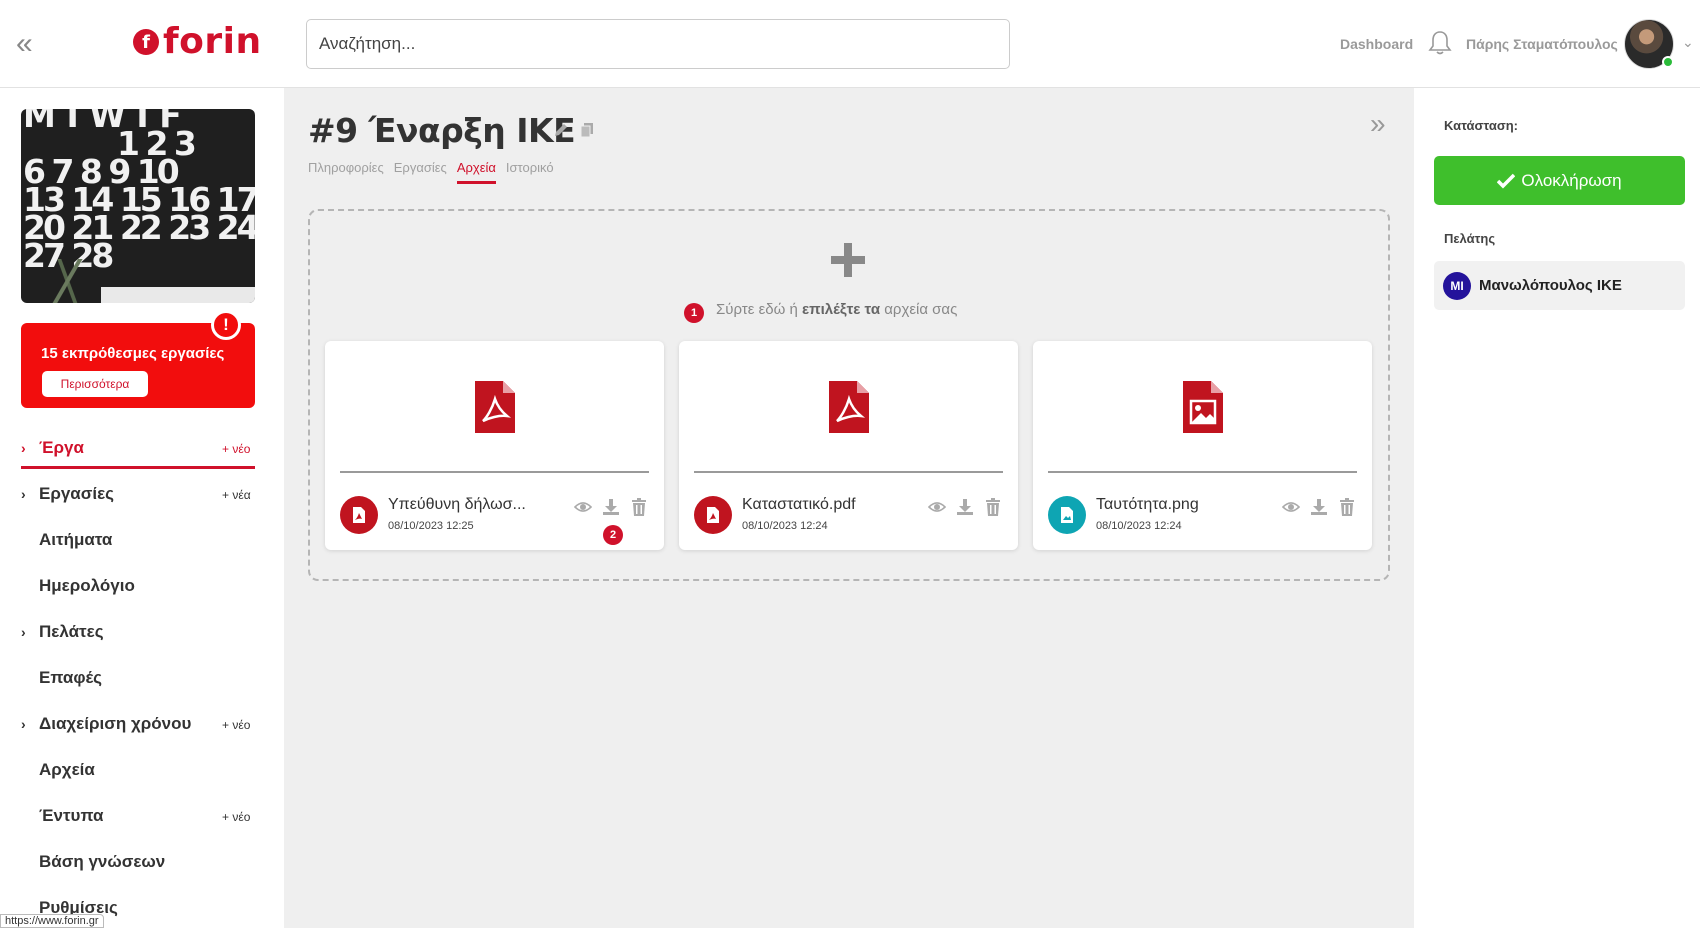 This screenshot has width=1700, height=928. Describe the element at coordinates (142, 818) in the screenshot. I see `sidebar-item-forms: Έντυπα + νέο` at that location.